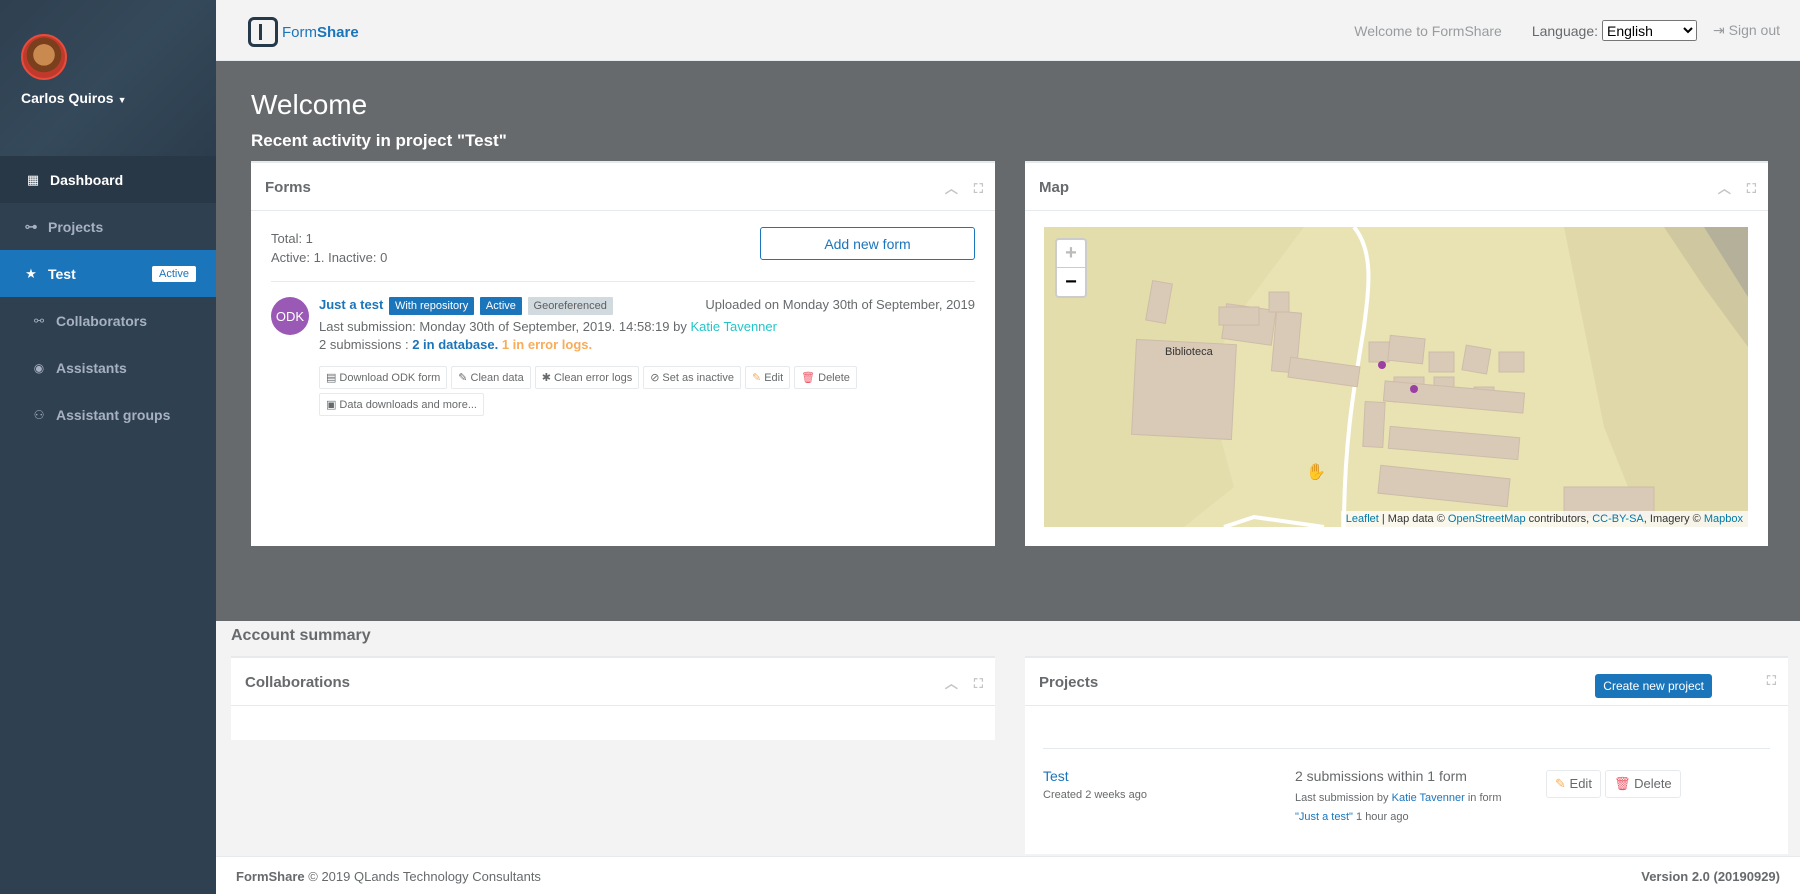 The height and width of the screenshot is (894, 1800). I want to click on sidebar-item-dashboard: ▦ Dashboard, so click(108, 179).